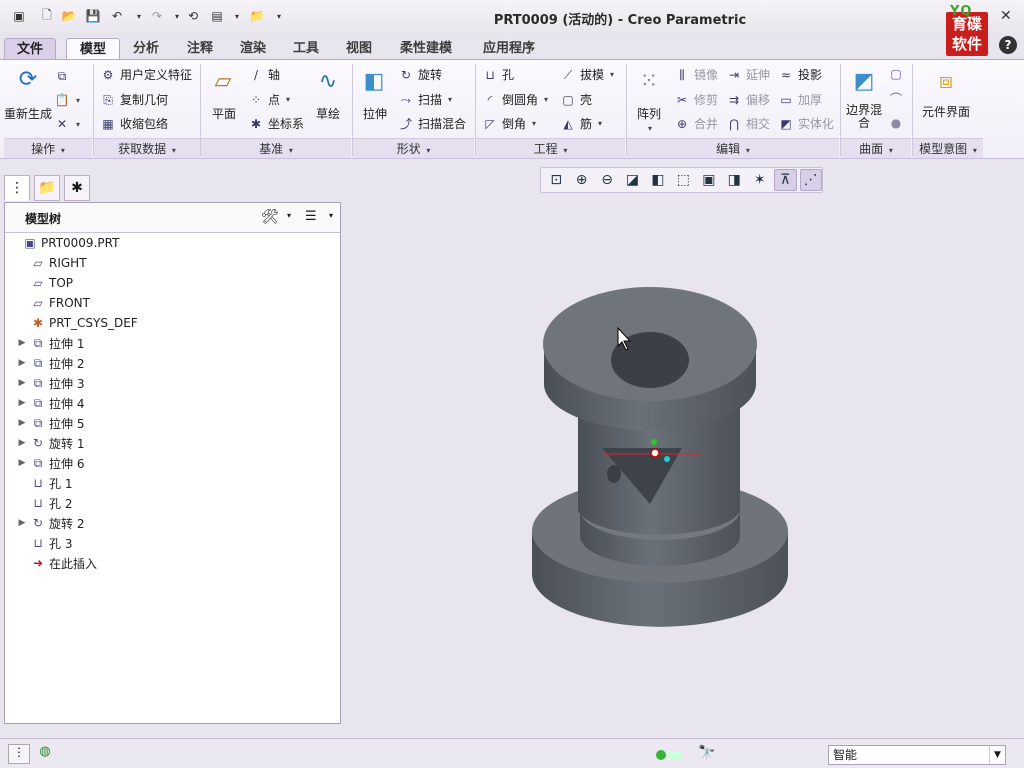 The height and width of the screenshot is (768, 1024). I want to click on quick-access-customize-icon: ▾, so click(279, 16).